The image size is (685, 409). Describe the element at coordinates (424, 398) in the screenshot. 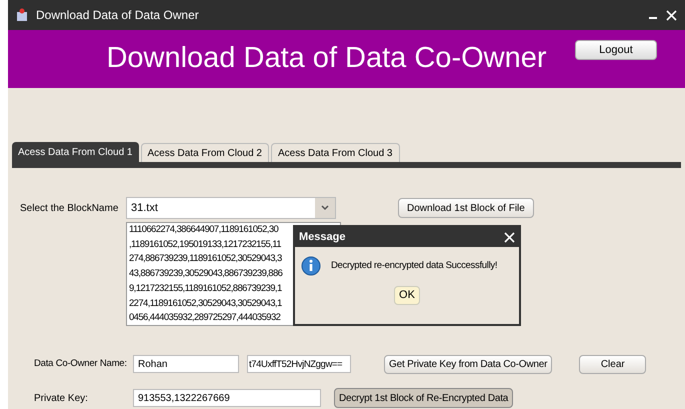

I see `decrypt-button: Decrypt 1st Block of Re-Encrypted Data` at that location.